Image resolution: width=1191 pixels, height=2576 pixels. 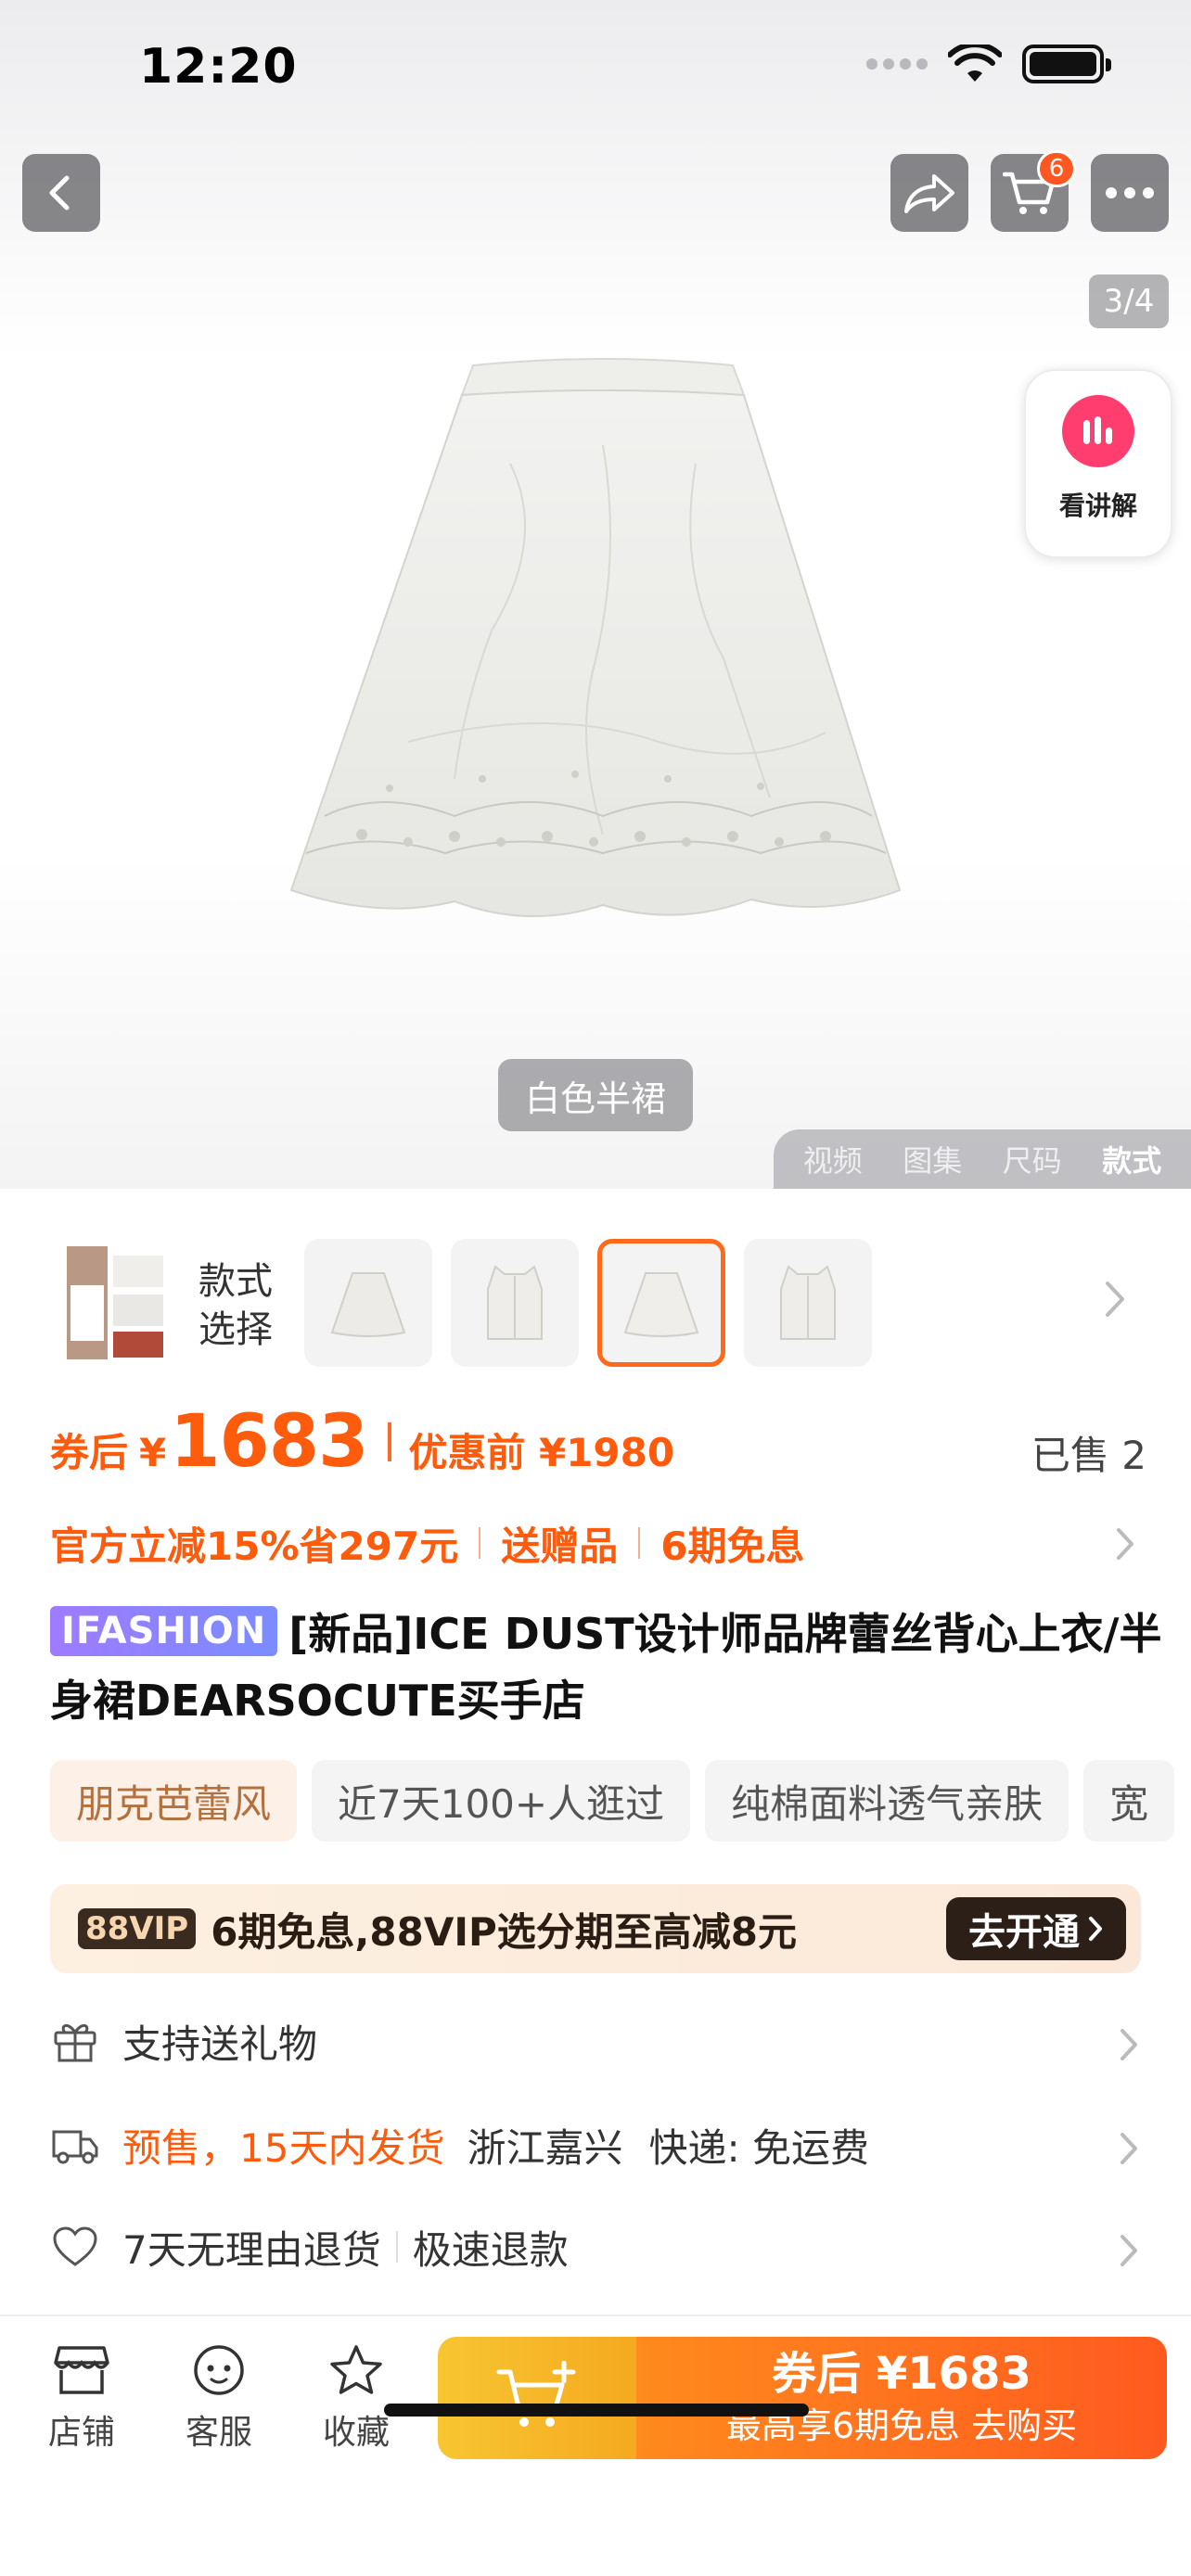 I want to click on variant-selector: 款式选择, so click(x=595, y=1304).